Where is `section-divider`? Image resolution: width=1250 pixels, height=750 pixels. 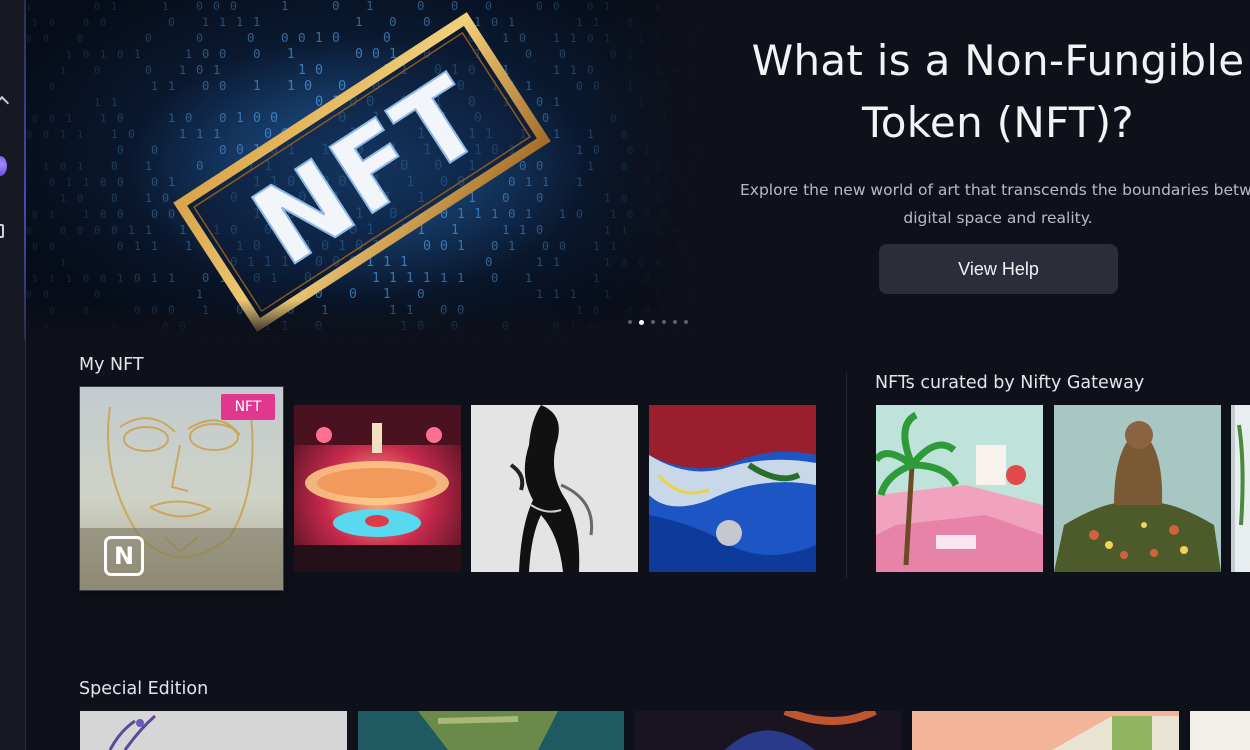
section-divider is located at coordinates (846, 475).